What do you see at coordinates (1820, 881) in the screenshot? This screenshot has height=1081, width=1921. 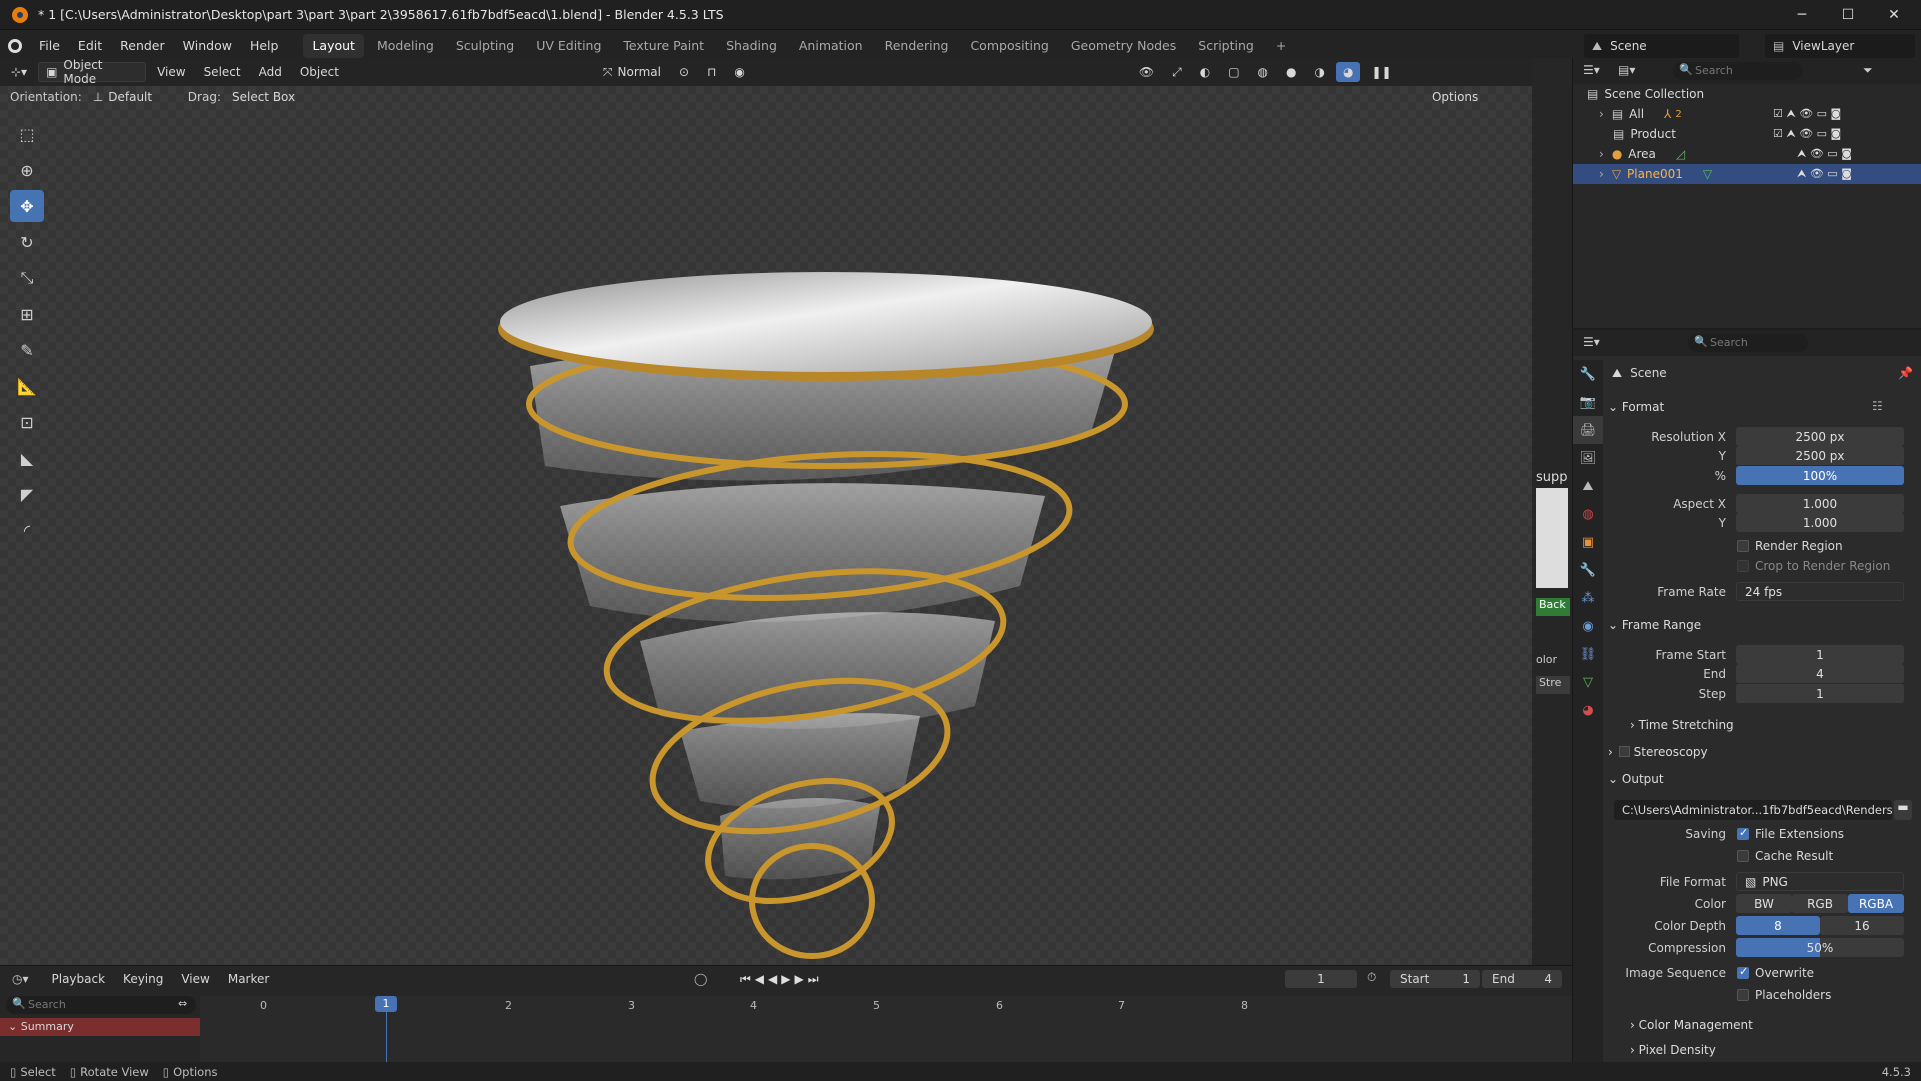 I see `file-format-dropdown: ▧ PNG` at bounding box center [1820, 881].